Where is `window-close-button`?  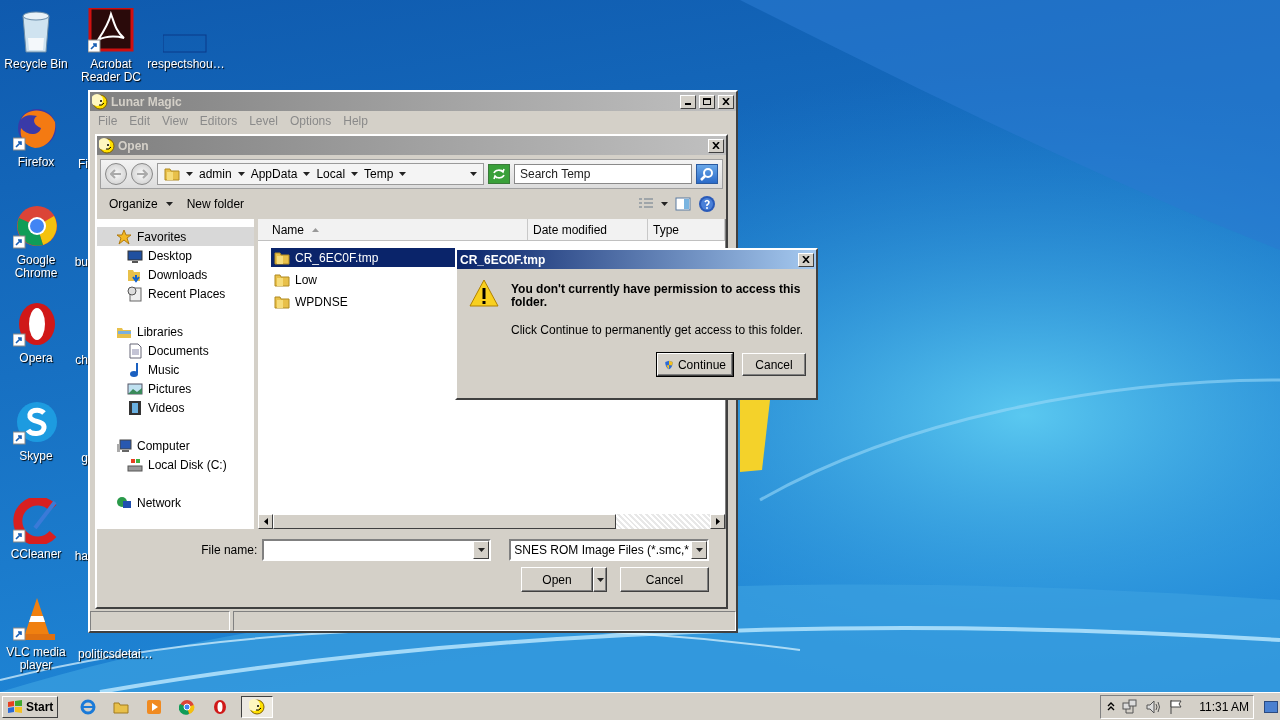
window-close-button is located at coordinates (726, 101).